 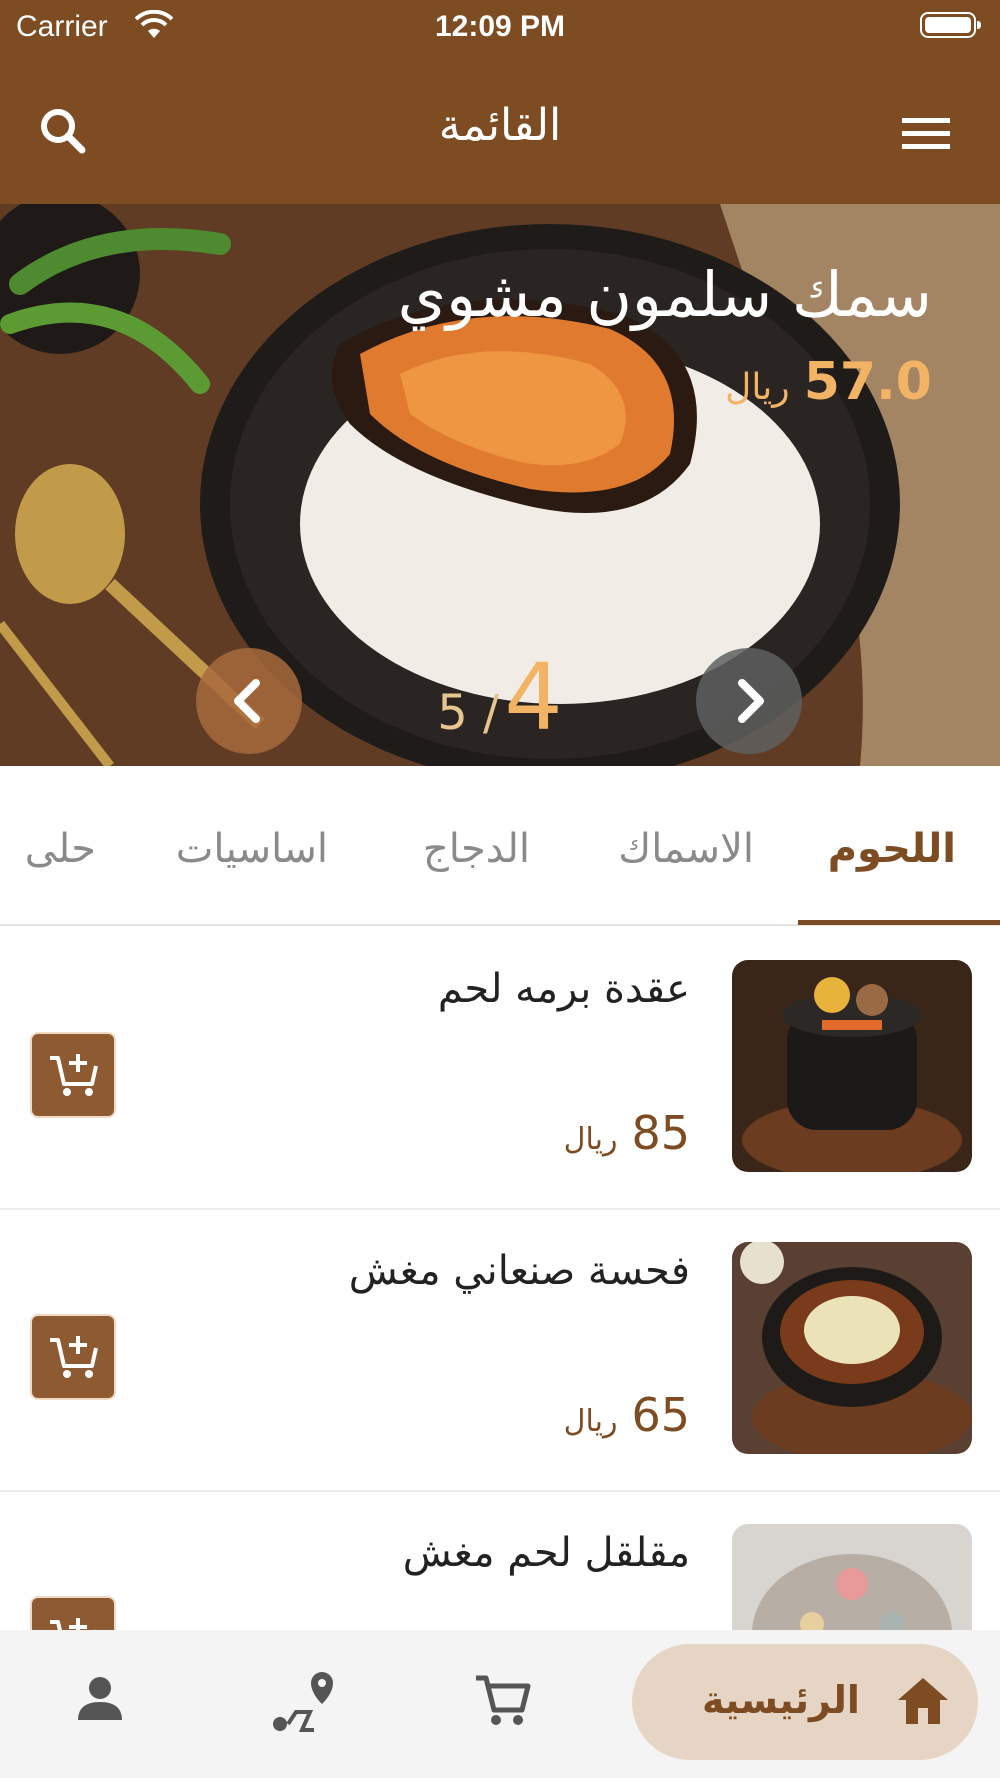 I want to click on home-icon, so click(x=923, y=1701).